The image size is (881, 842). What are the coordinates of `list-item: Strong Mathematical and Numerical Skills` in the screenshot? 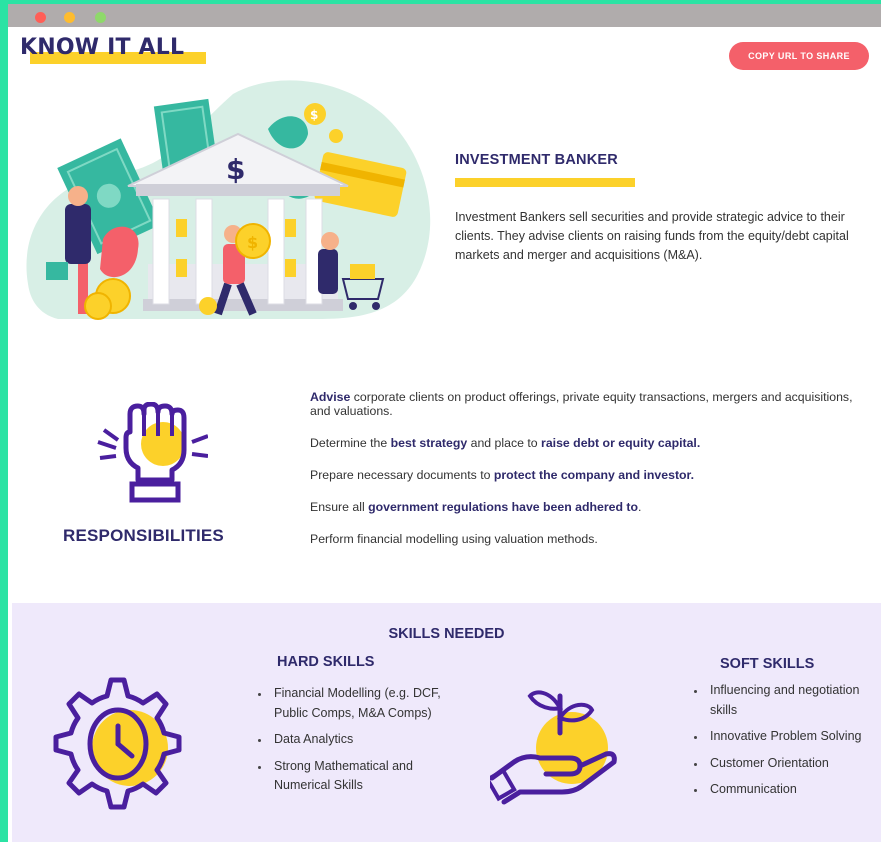 It's located at (353, 776).